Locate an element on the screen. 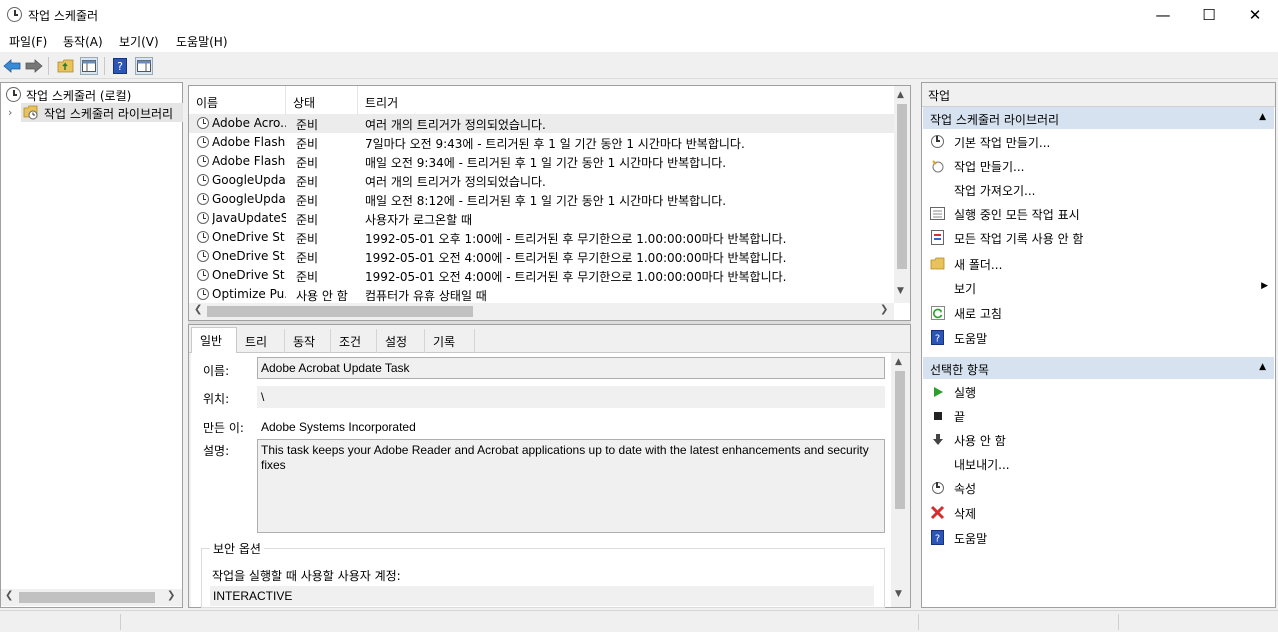 This screenshot has height=632, width=1278. toolbar-separator is located at coordinates (48, 66).